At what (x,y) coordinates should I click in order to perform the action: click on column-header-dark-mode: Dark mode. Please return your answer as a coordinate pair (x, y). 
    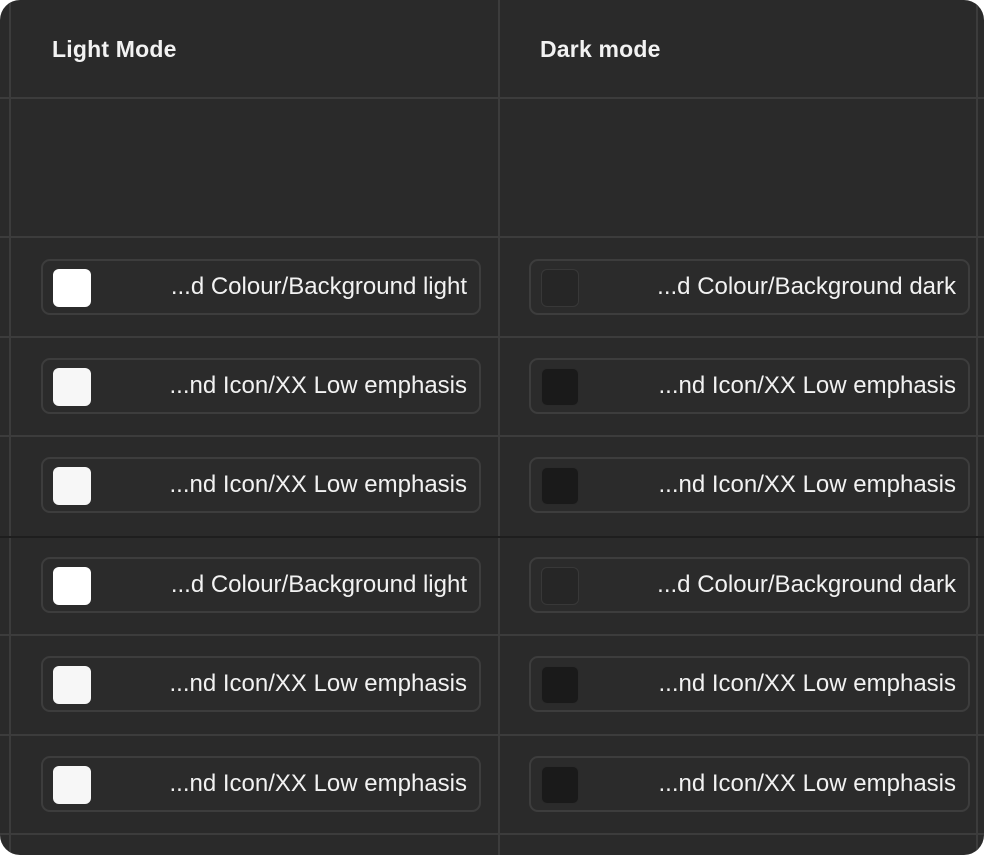
    Looking at the image, I should click on (600, 48).